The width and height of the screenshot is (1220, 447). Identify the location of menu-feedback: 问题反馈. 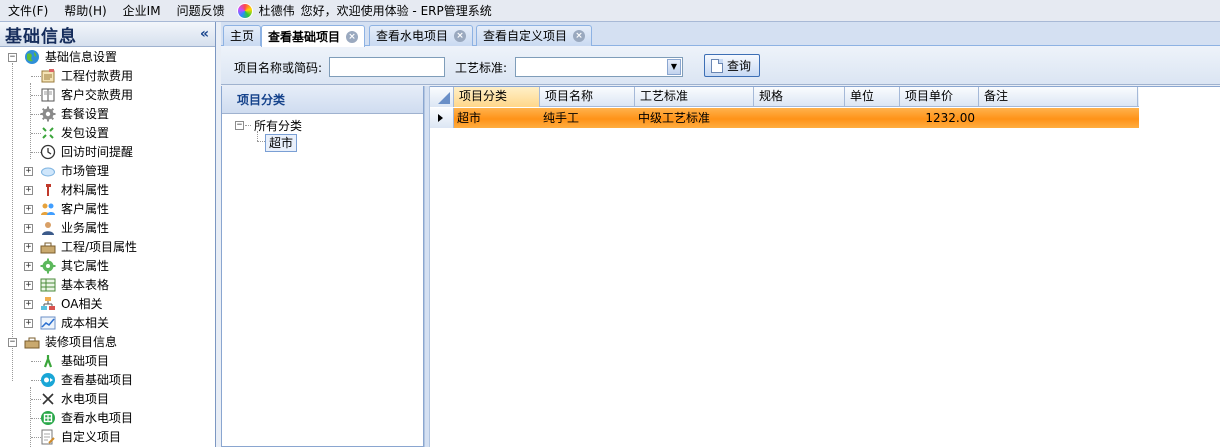
(201, 11).